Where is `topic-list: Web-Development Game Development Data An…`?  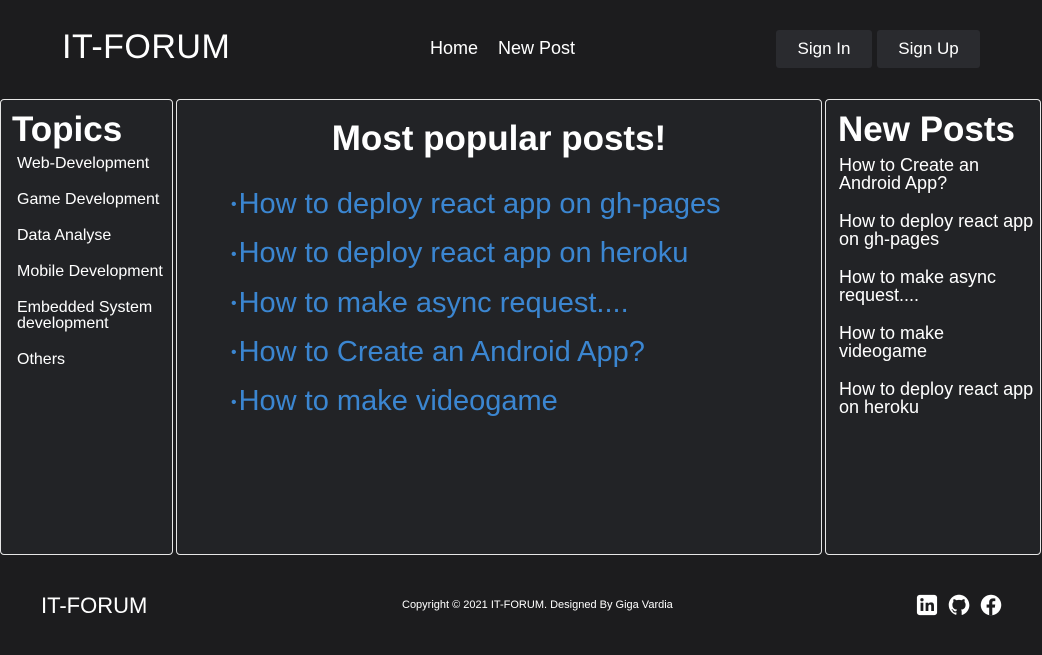
topic-list: Web-Development Game Development Data An… is located at coordinates (92, 272).